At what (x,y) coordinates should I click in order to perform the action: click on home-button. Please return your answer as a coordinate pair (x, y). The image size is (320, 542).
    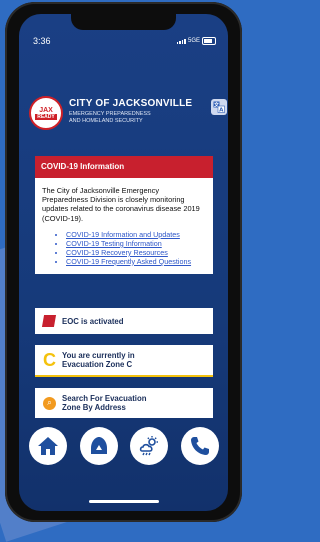
    Looking at the image, I should click on (48, 446).